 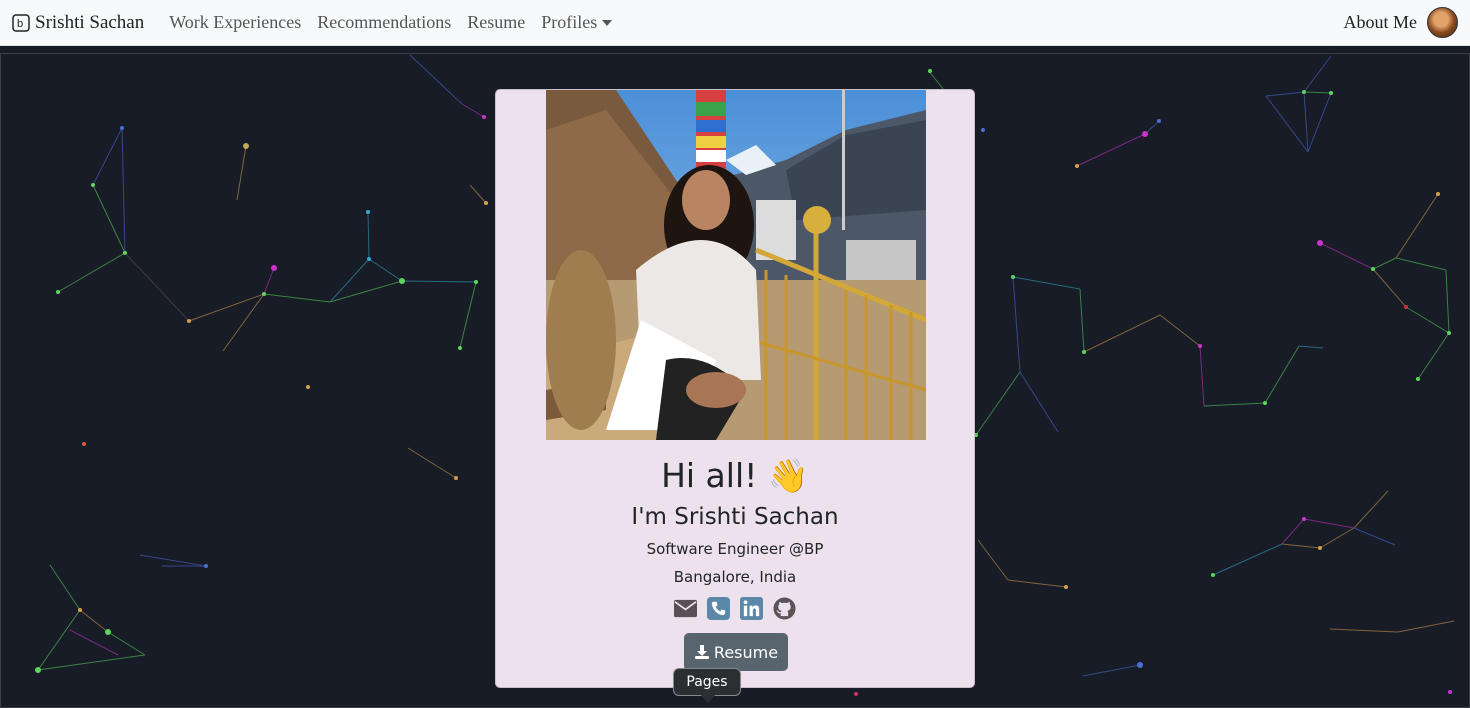 I want to click on social-links, so click(x=735, y=608).